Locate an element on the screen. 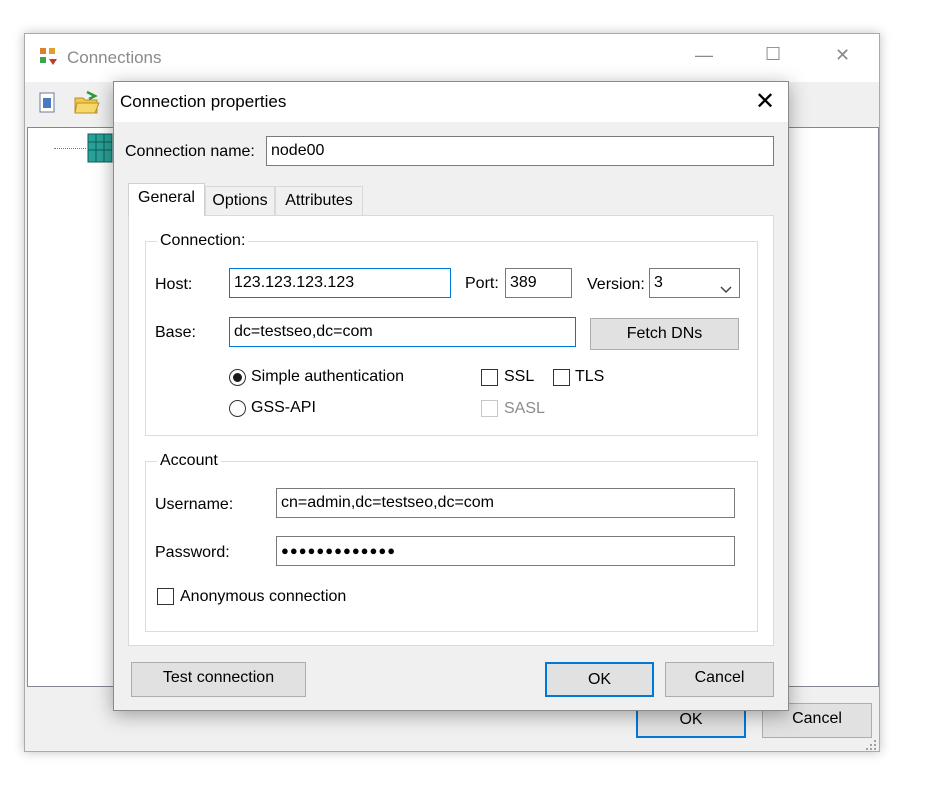 The image size is (932, 803). simple-auth-radio is located at coordinates (237, 377).